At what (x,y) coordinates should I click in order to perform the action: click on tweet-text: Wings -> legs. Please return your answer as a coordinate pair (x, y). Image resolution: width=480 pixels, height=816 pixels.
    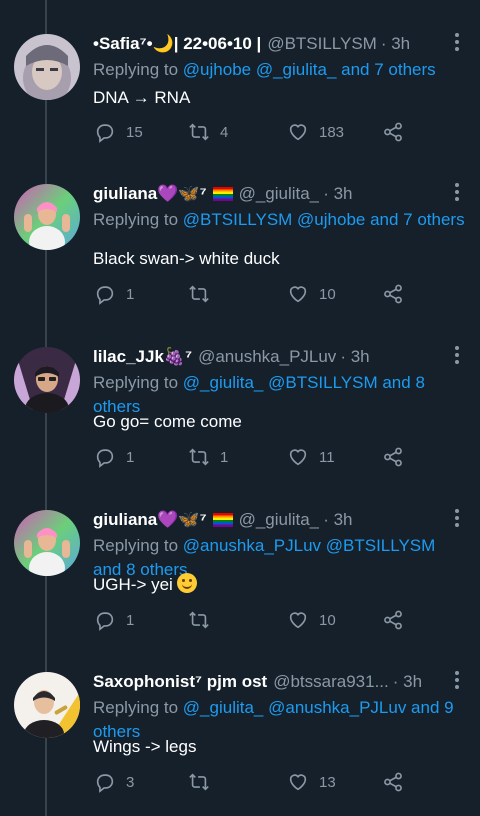
    Looking at the image, I should click on (145, 746).